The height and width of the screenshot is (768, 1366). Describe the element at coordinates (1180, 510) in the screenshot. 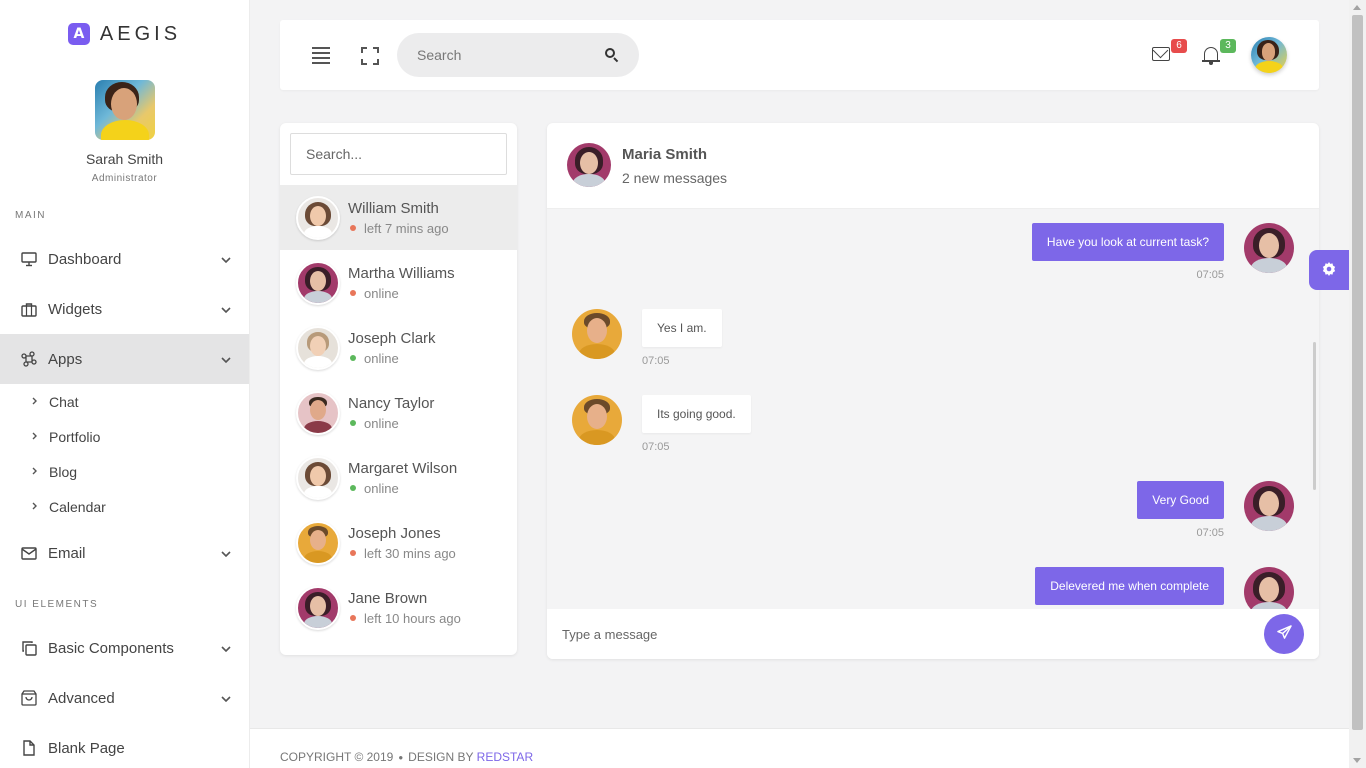

I see `message-outgoing: Very Good 07:05` at that location.